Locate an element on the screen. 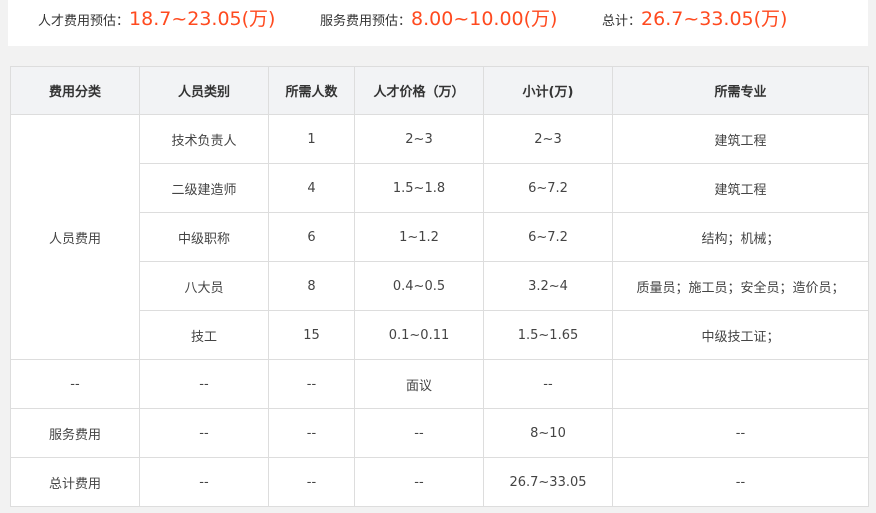 The width and height of the screenshot is (876, 513). cell-required-major: 结构；机械； is located at coordinates (740, 237).